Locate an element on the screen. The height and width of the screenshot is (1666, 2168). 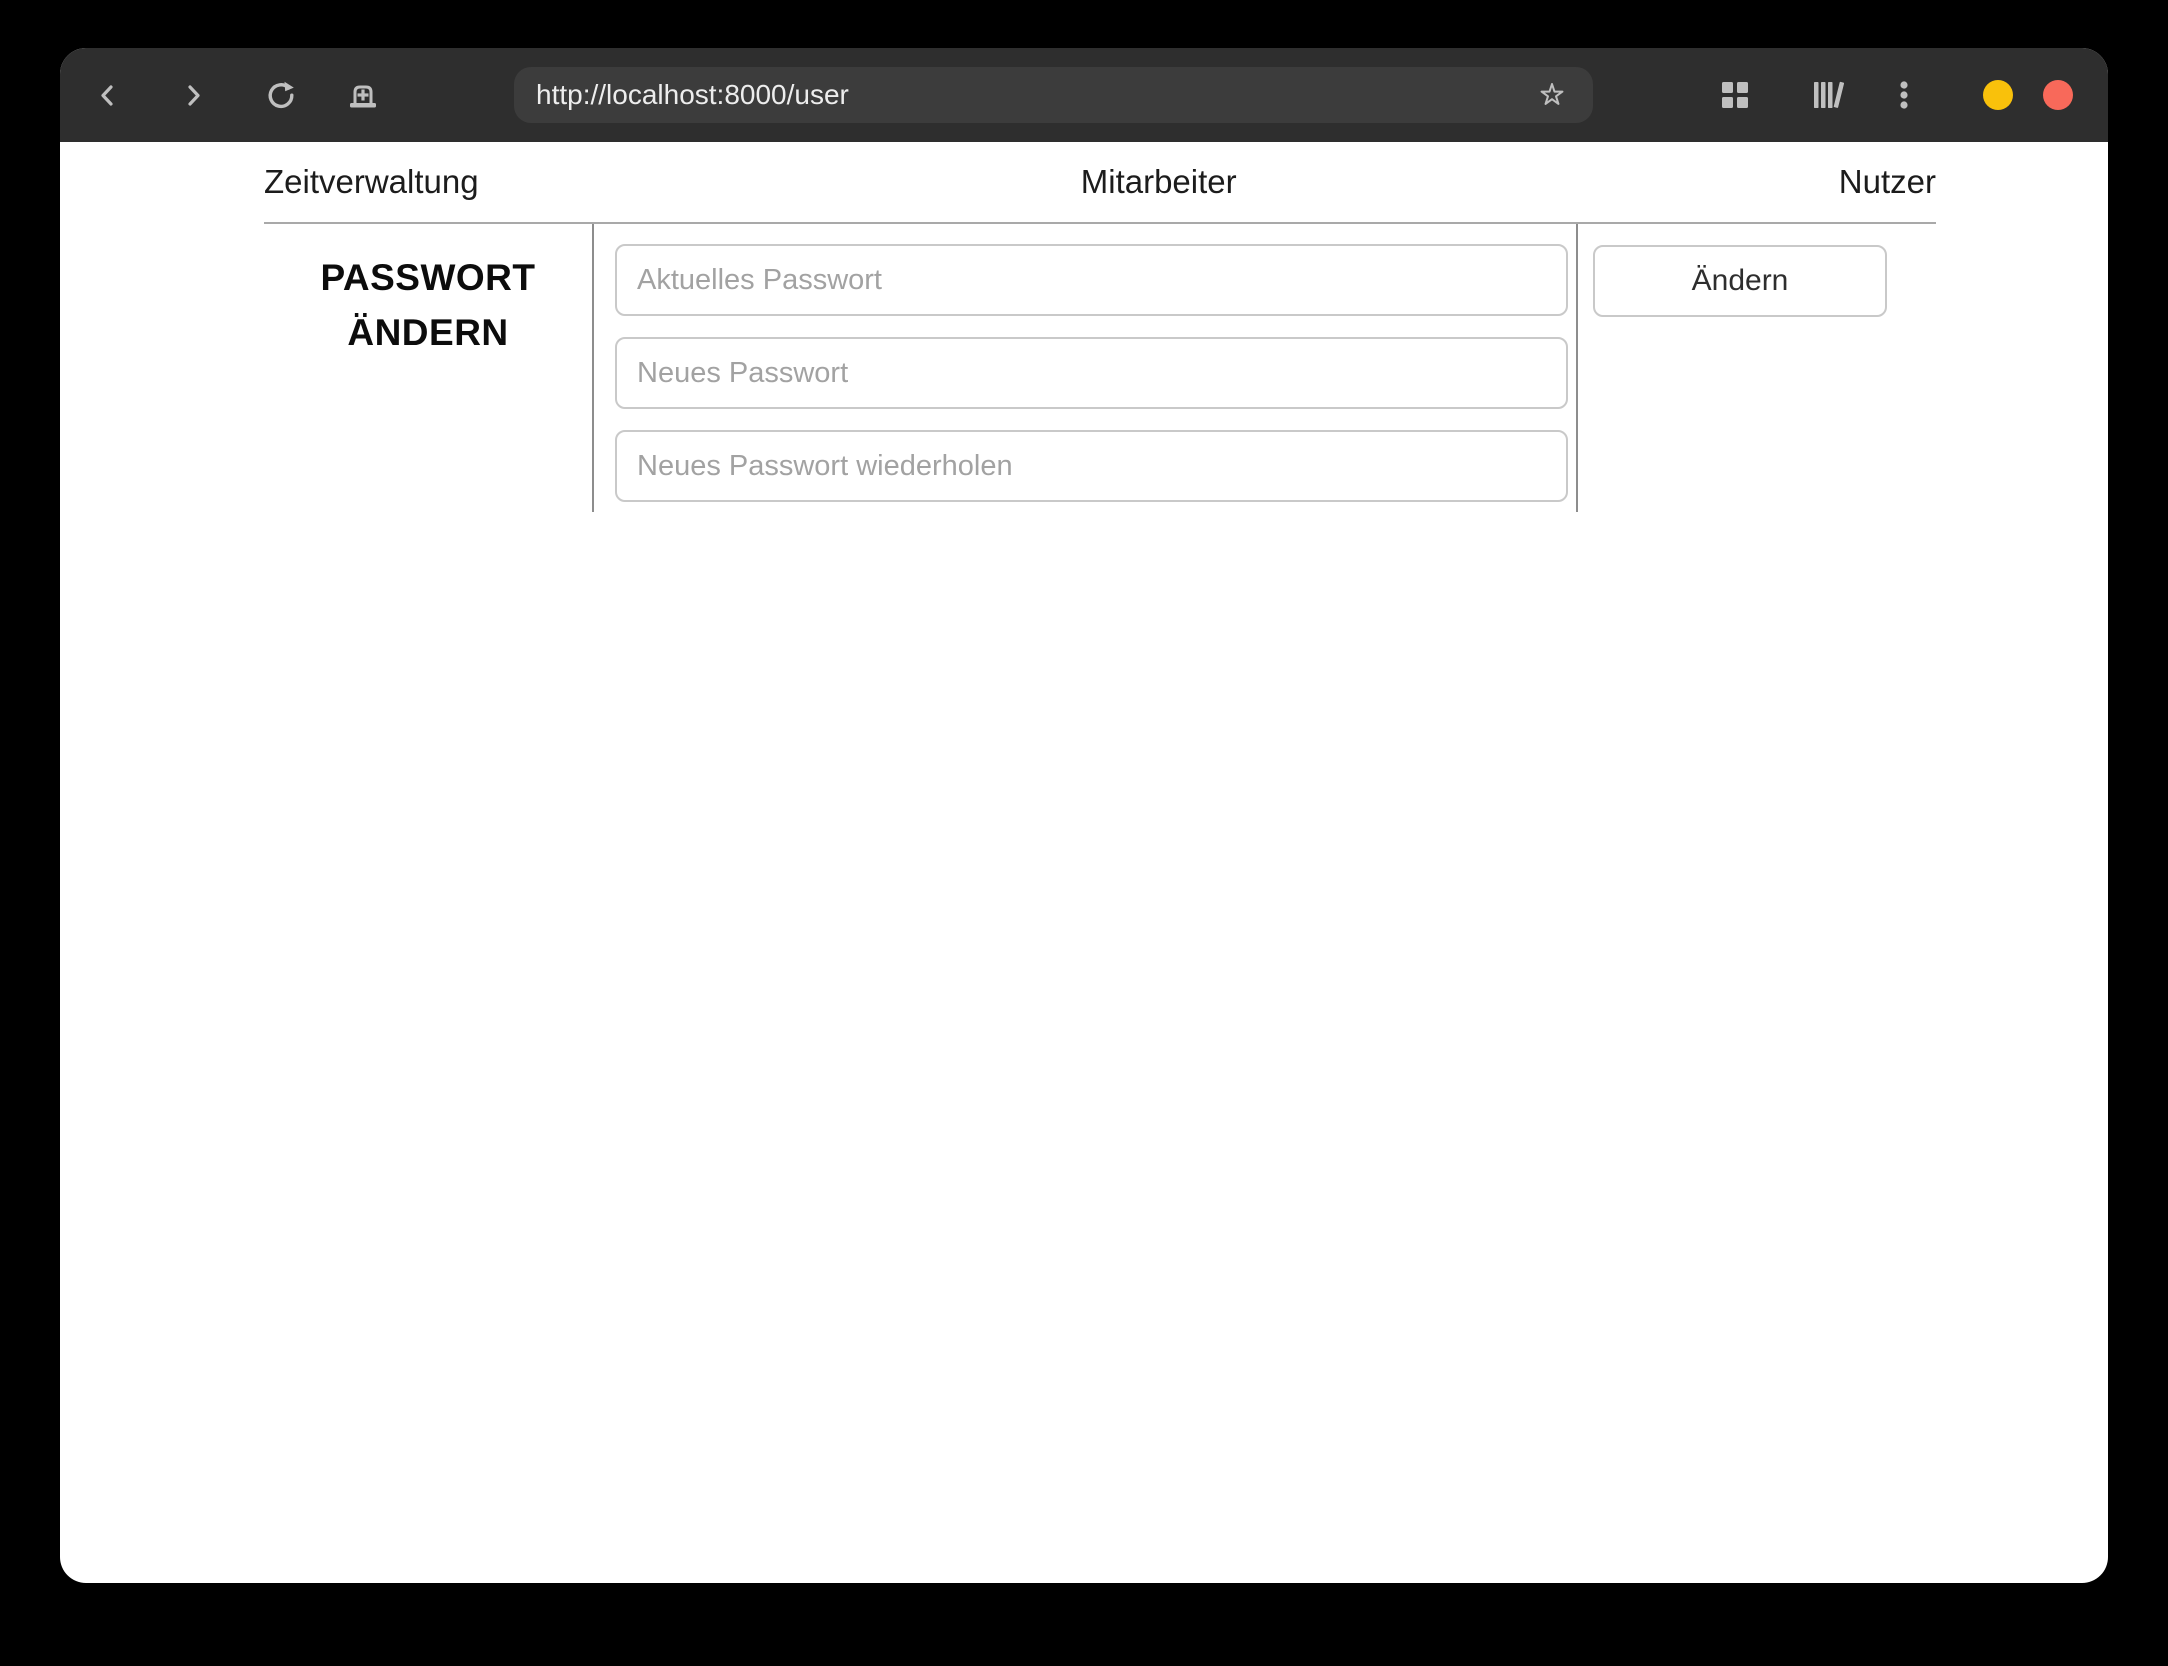
reload-icon is located at coordinates (281, 95).